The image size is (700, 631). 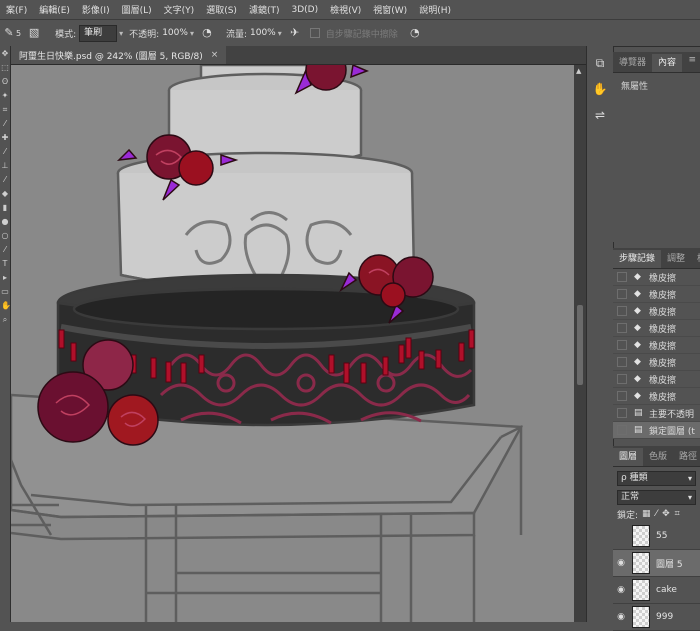 I want to click on menu-image: 影像(I), so click(x=96, y=9).